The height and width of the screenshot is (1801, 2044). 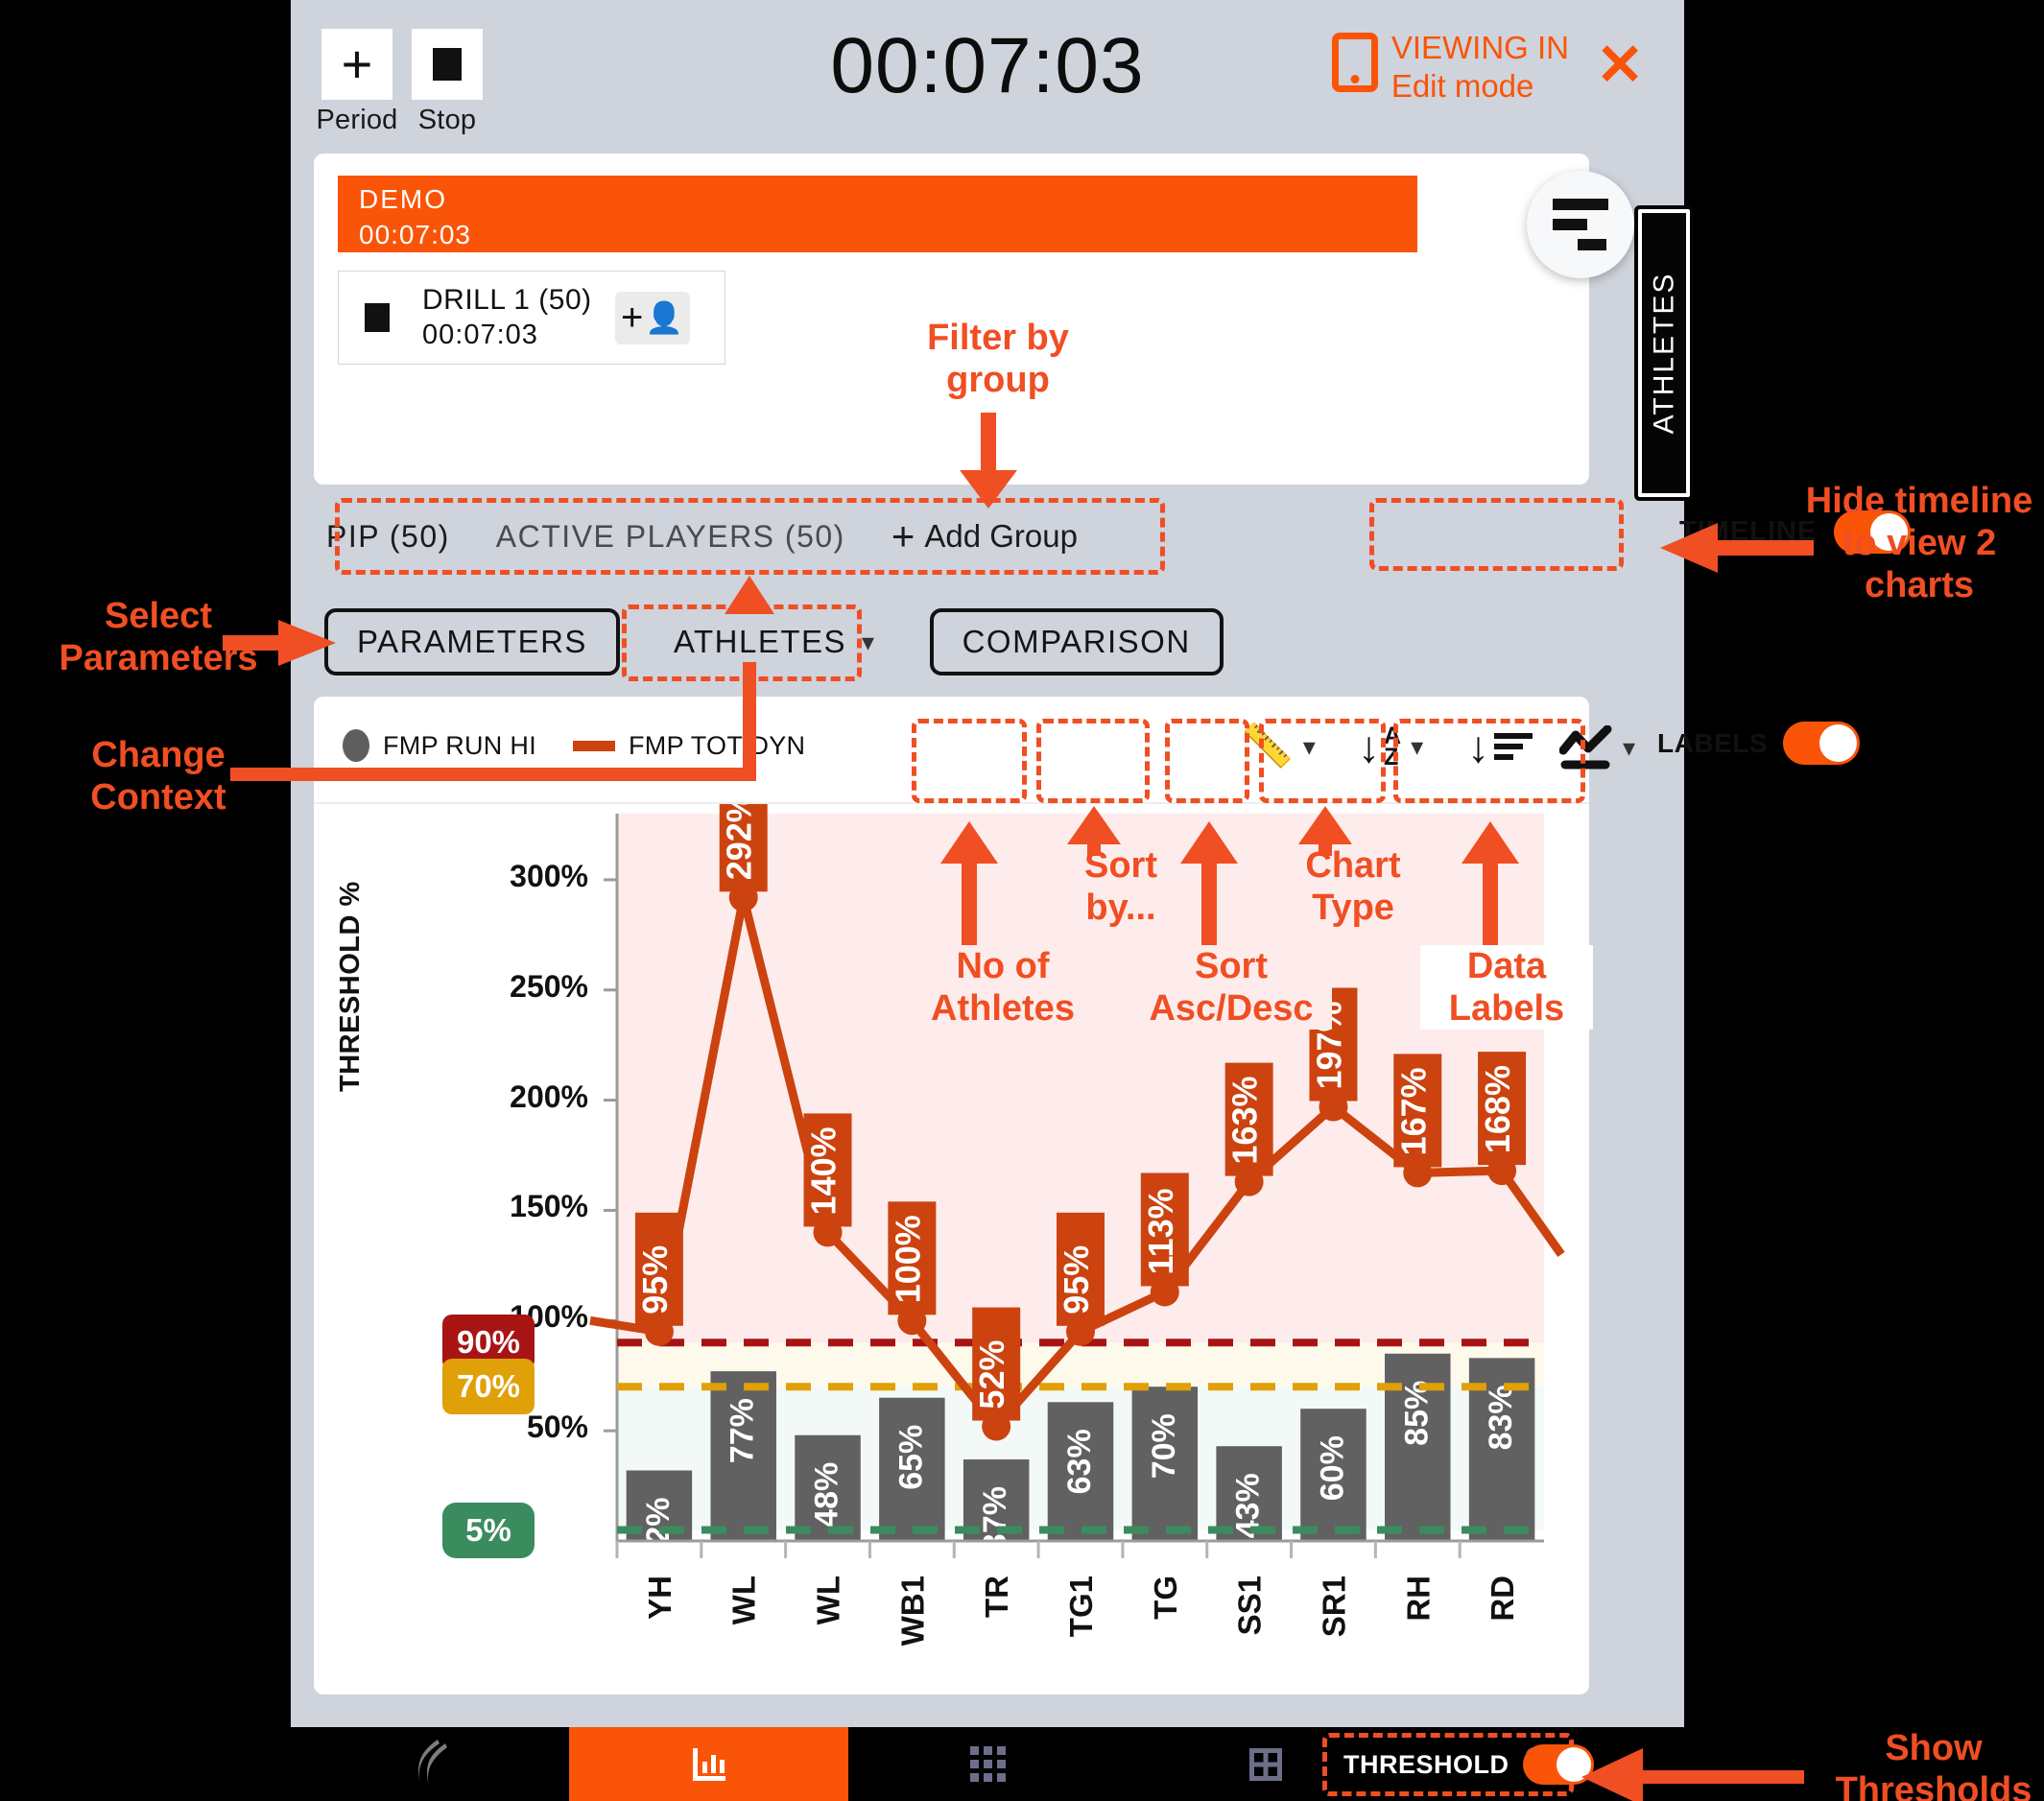 I want to click on add-group-label: Add Group, so click(x=1001, y=536).